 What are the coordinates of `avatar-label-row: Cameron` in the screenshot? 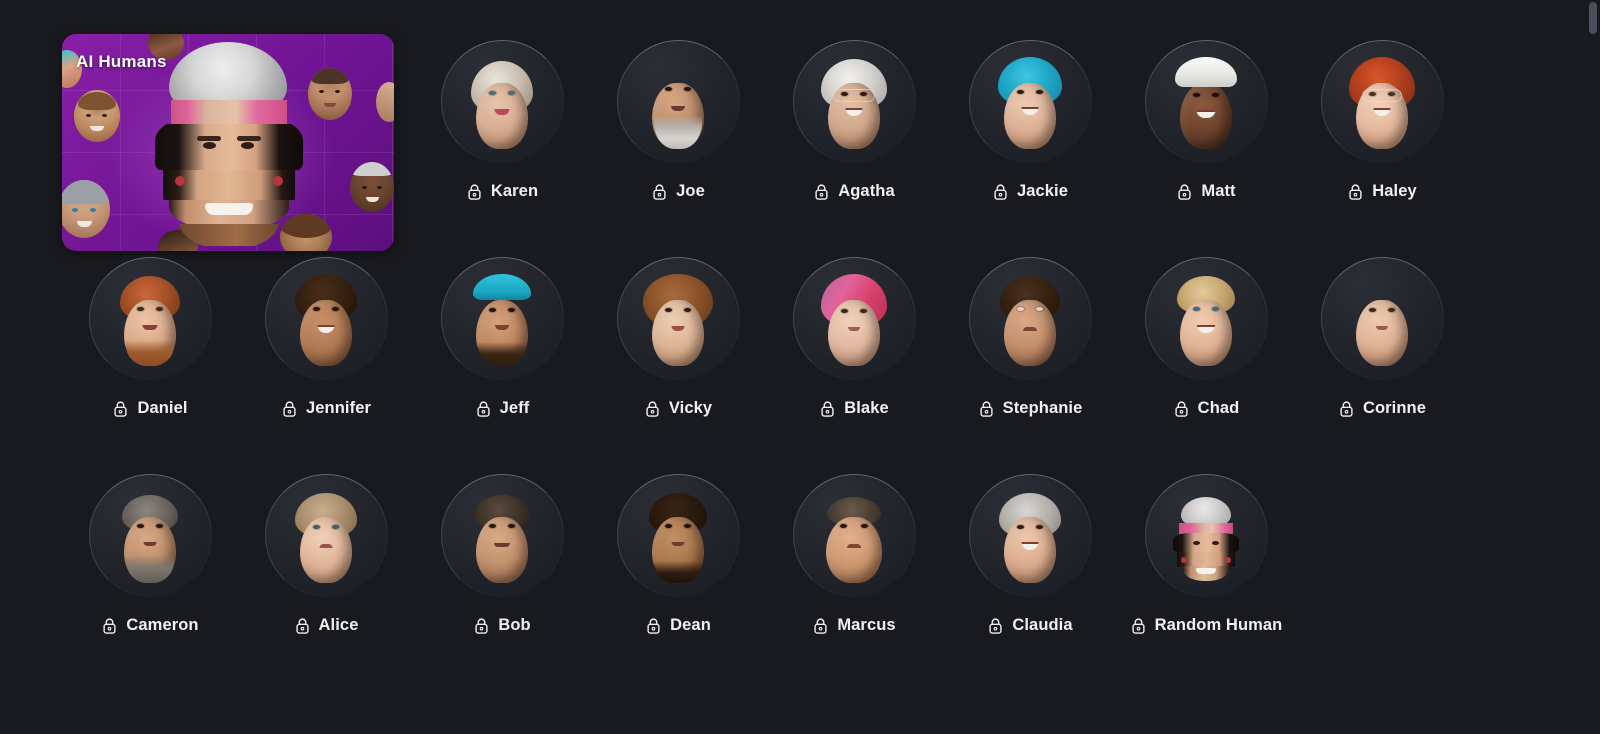 It's located at (150, 625).